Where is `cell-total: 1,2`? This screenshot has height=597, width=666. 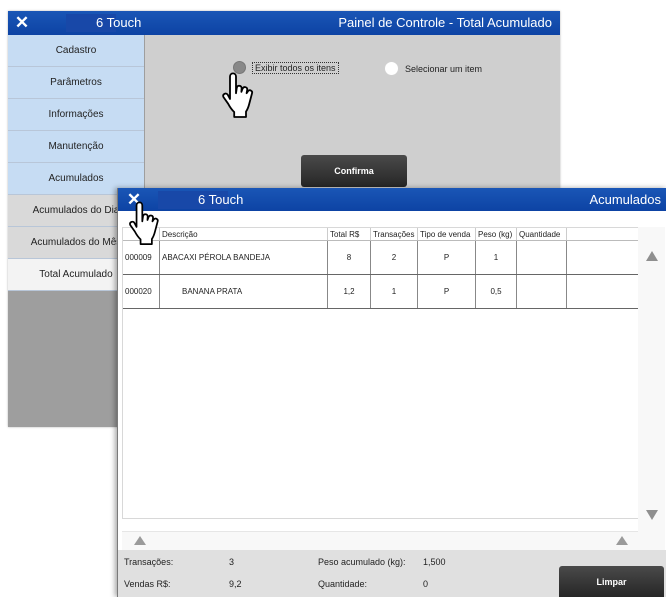
cell-total: 1,2 is located at coordinates (349, 291).